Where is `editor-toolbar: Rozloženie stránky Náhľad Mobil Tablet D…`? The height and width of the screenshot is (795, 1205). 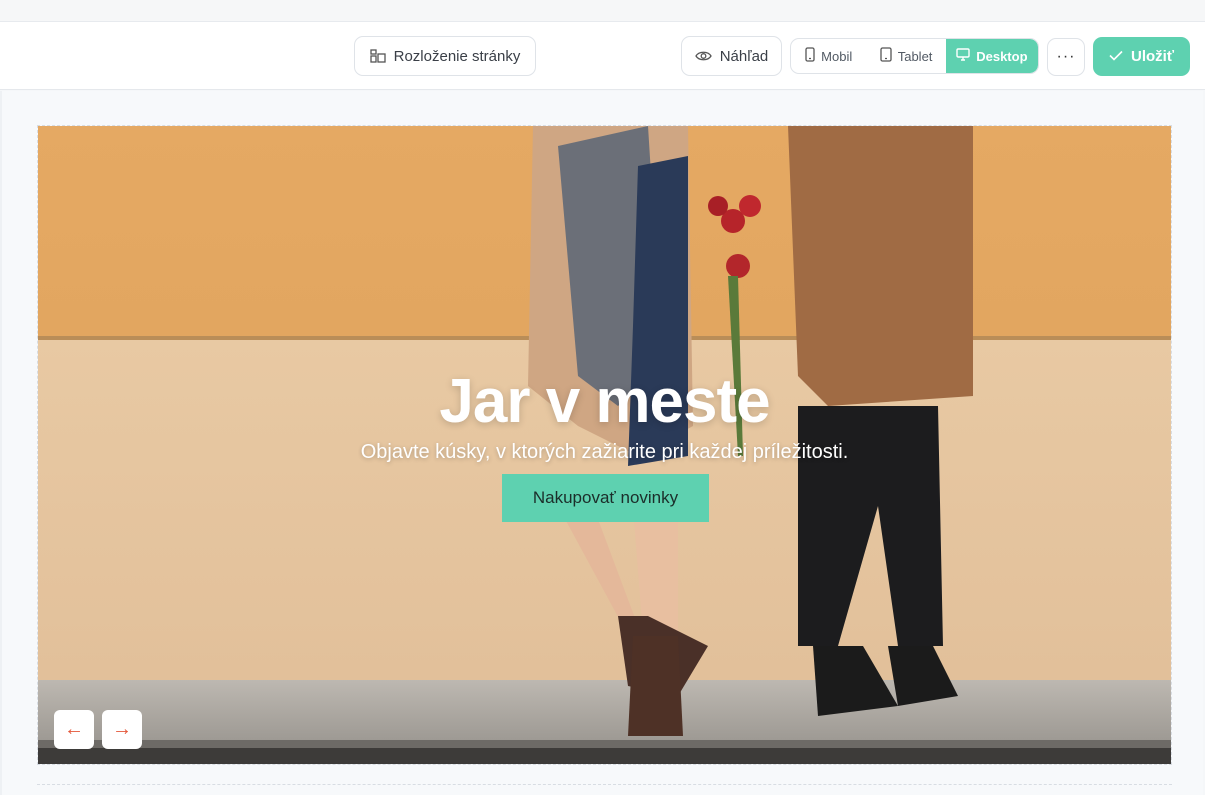 editor-toolbar: Rozloženie stránky Náhľad Mobil Tablet D… is located at coordinates (602, 56).